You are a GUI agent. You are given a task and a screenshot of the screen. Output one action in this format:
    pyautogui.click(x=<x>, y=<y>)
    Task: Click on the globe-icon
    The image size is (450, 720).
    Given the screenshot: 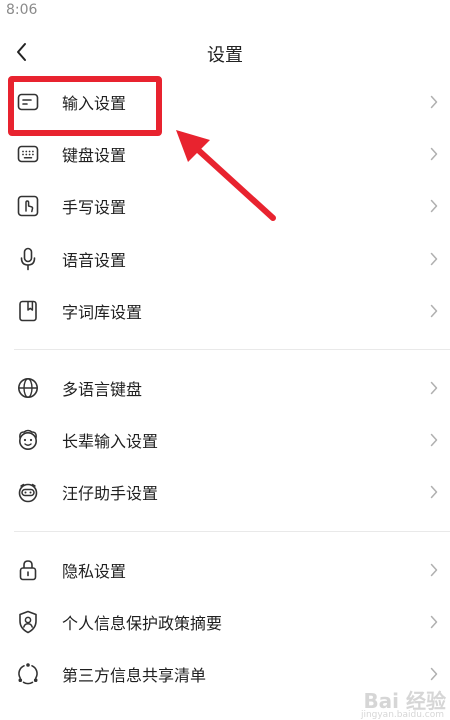 What is the action you would take?
    pyautogui.click(x=28, y=388)
    